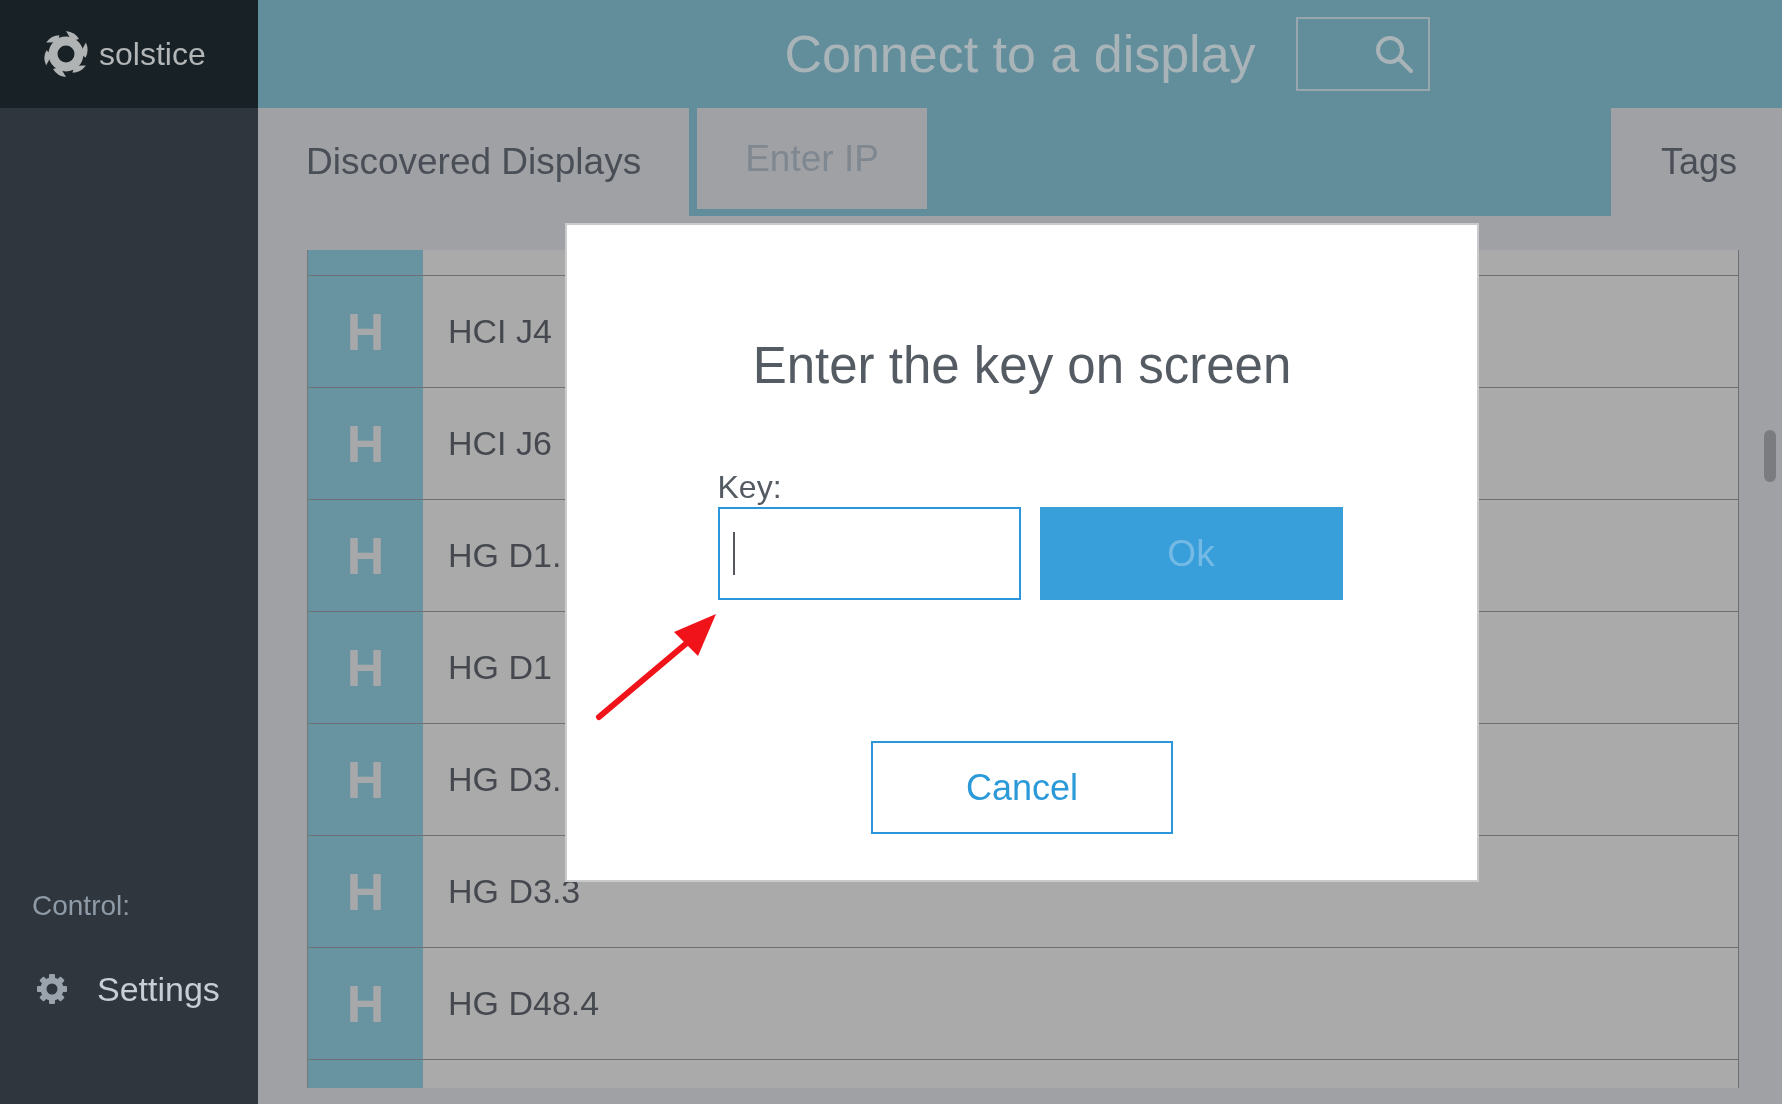  I want to click on display-name: HG D48.4, so click(524, 1003).